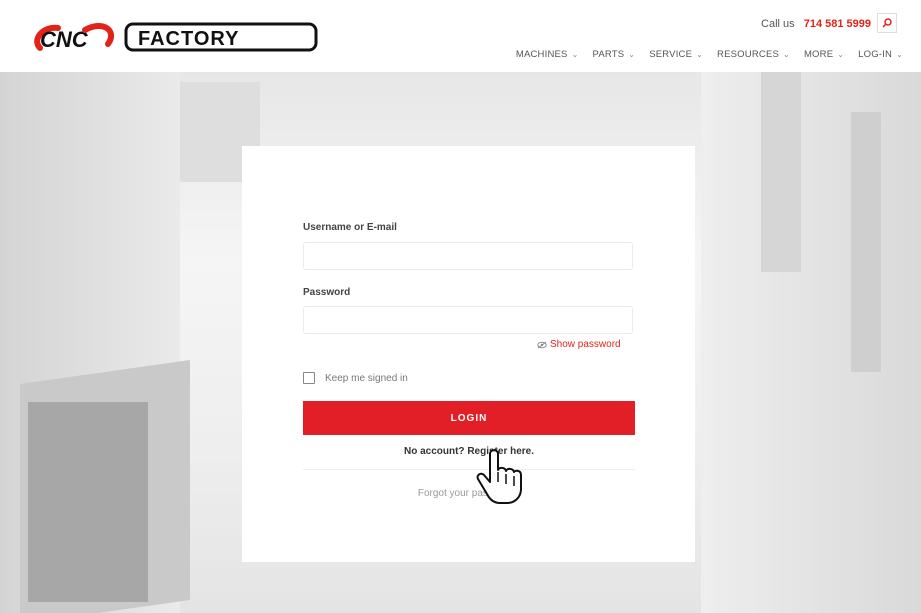 This screenshot has height=613, width=921. Describe the element at coordinates (778, 24) in the screenshot. I see `call-label: Call us` at that location.